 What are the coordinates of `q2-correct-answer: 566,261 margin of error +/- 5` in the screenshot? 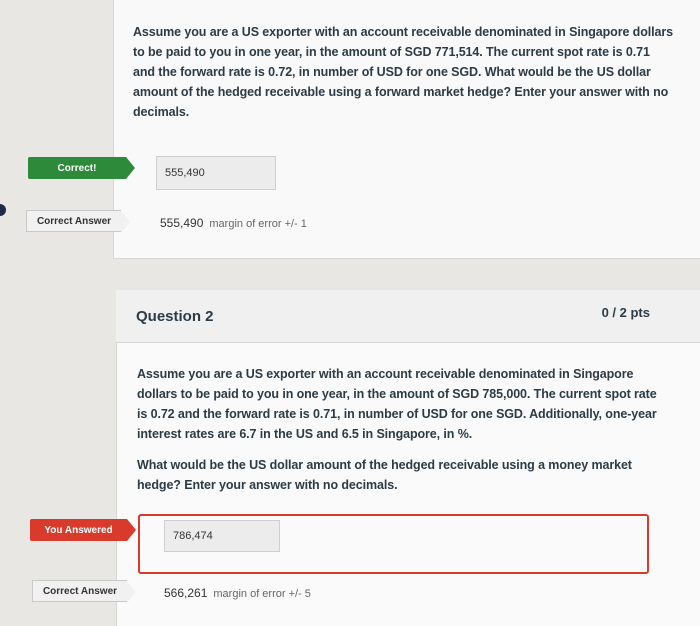 It's located at (237, 593).